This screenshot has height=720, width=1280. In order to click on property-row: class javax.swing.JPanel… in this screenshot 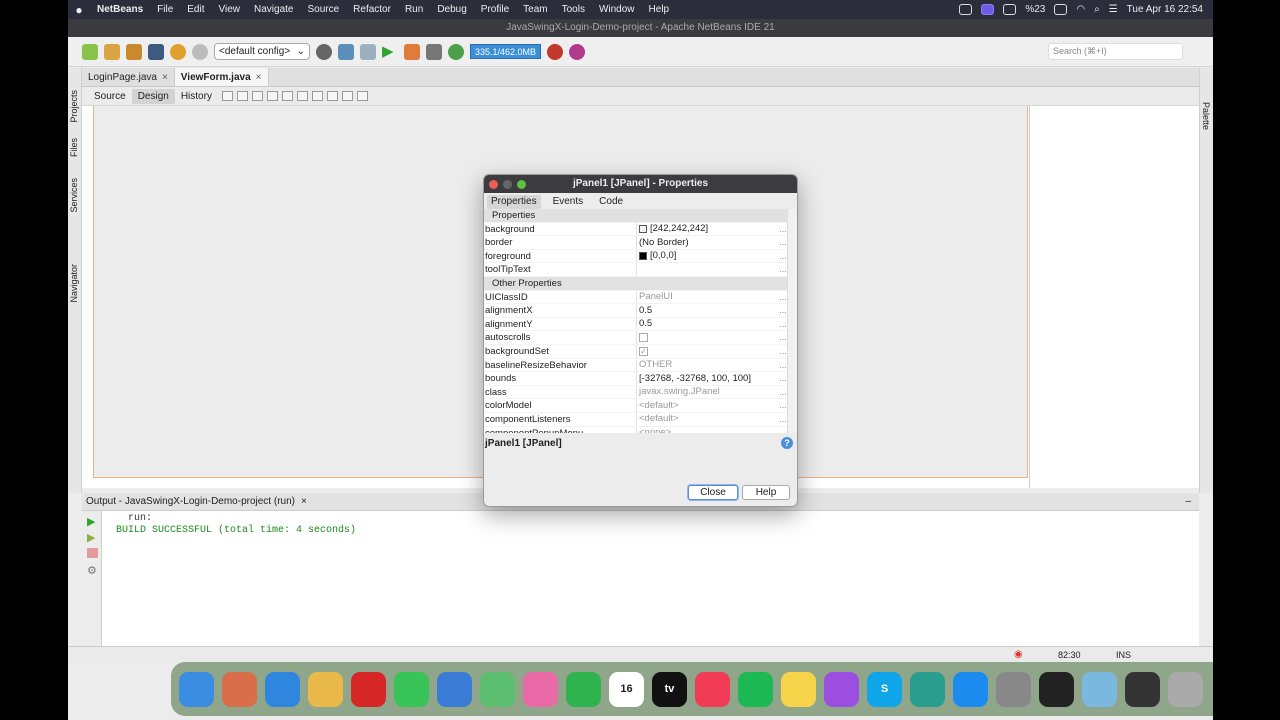, I will do `click(636, 392)`.